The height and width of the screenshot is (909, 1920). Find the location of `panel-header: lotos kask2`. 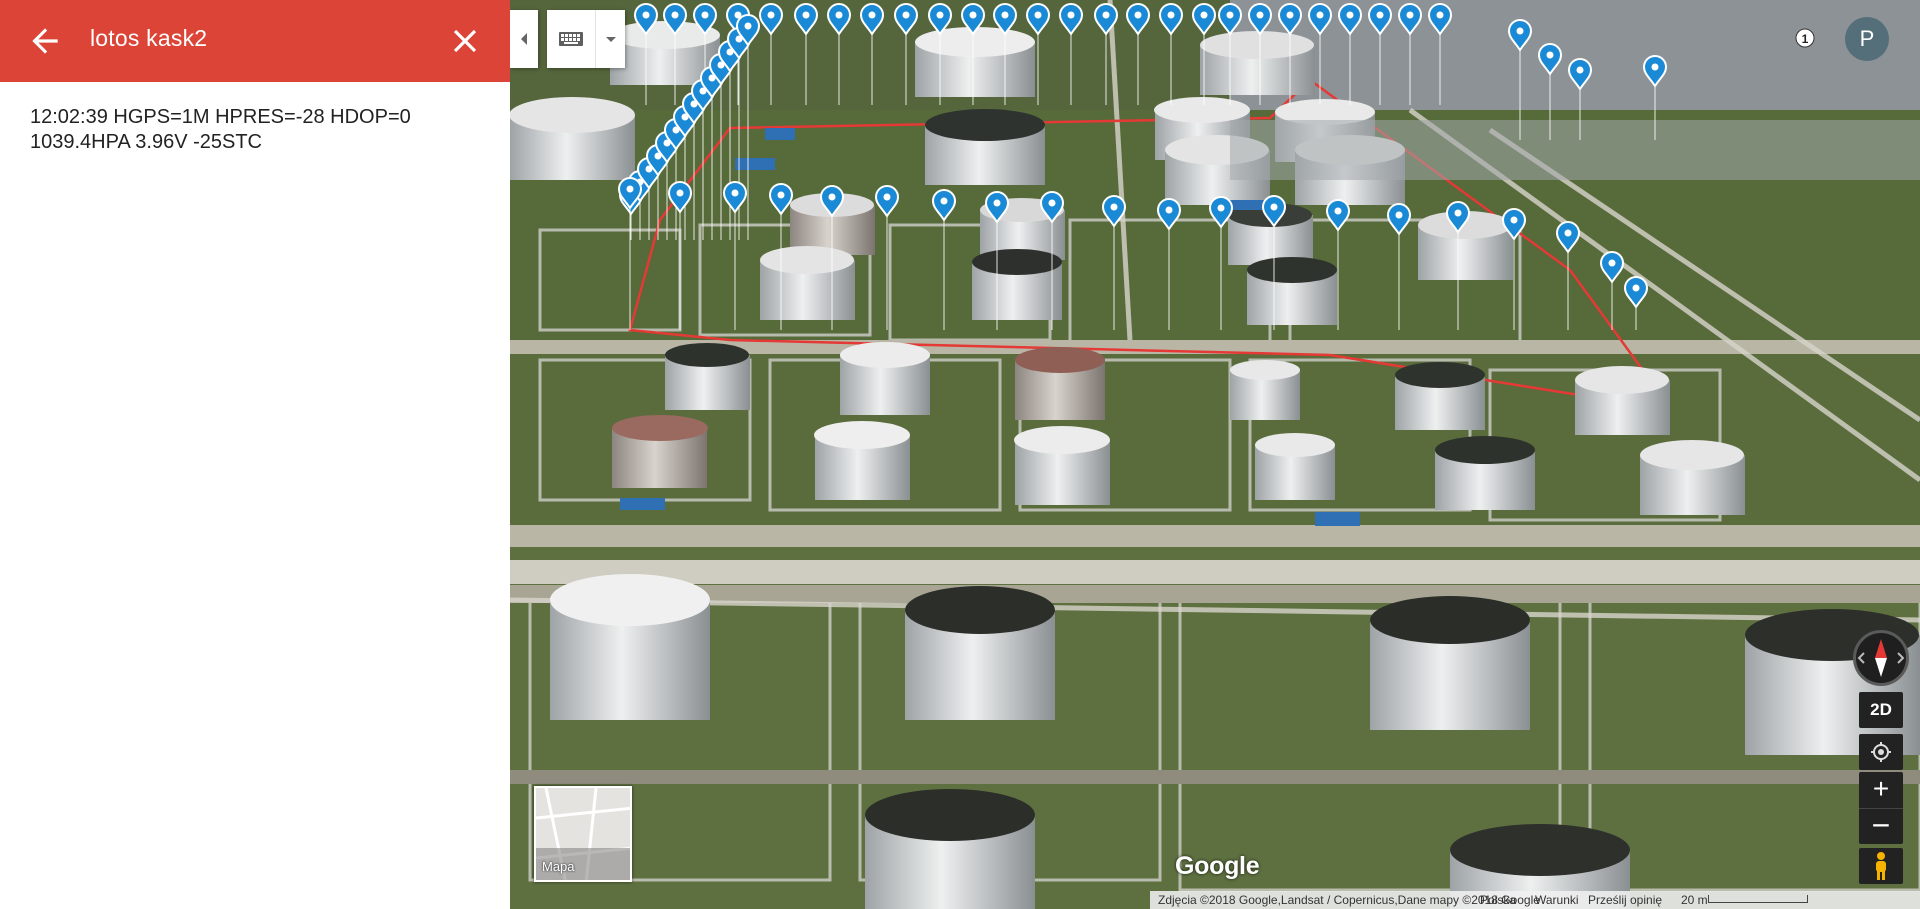

panel-header: lotos kask2 is located at coordinates (255, 41).